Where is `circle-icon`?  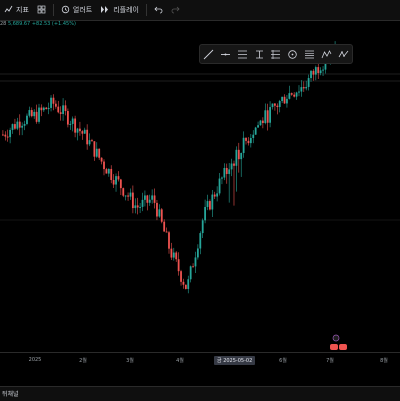
circle-icon is located at coordinates (292, 54).